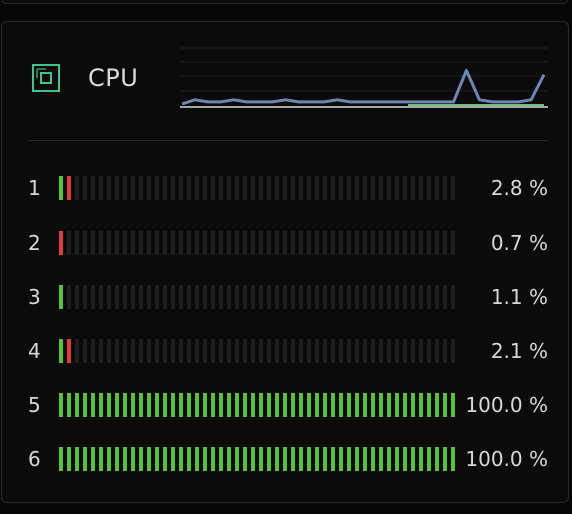 Image resolution: width=572 pixels, height=514 pixels. What do you see at coordinates (286, 459) in the screenshot?
I see `cpu-core-row: 6 100.0 %` at bounding box center [286, 459].